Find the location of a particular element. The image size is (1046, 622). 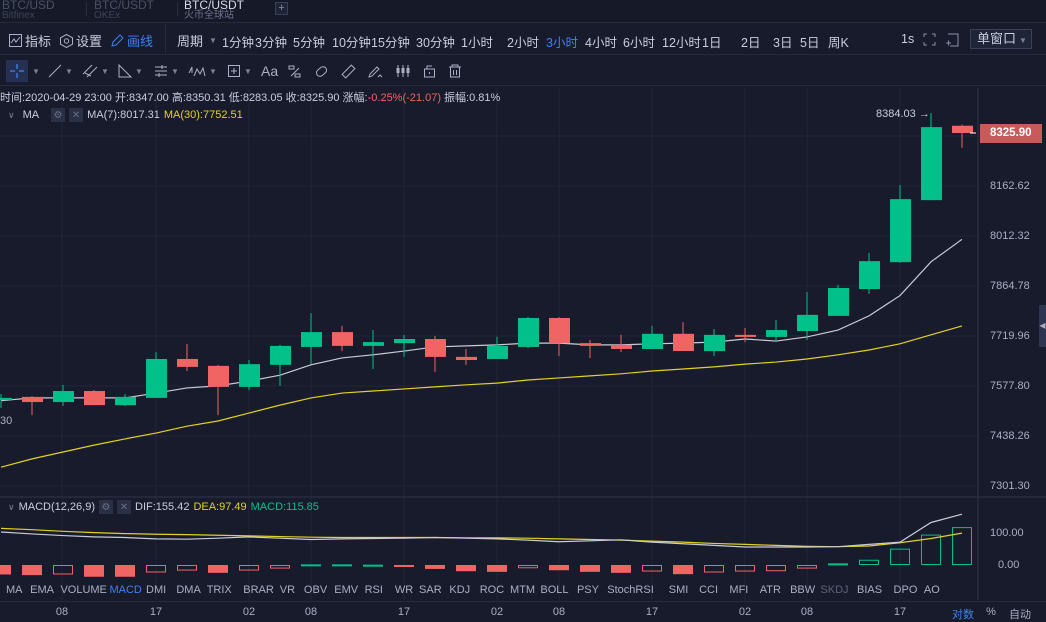

period-16: 5日 is located at coordinates (809, 41).